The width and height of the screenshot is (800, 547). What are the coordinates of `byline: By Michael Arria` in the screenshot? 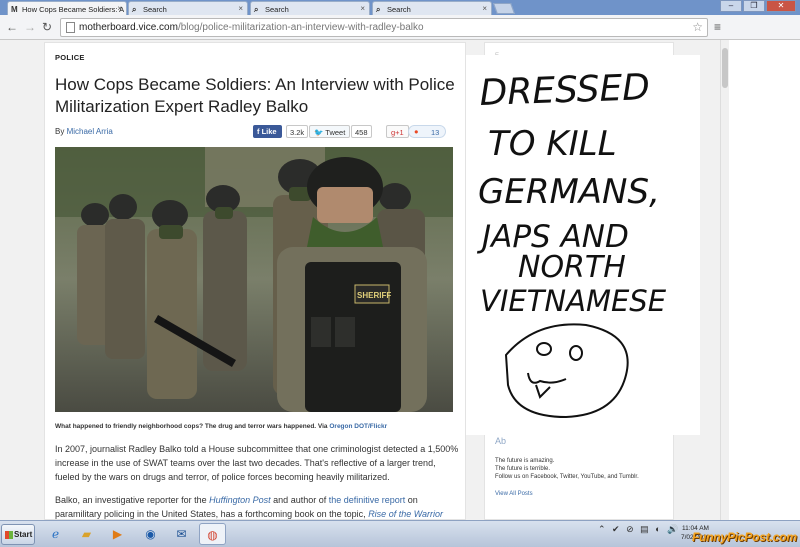 It's located at (84, 131).